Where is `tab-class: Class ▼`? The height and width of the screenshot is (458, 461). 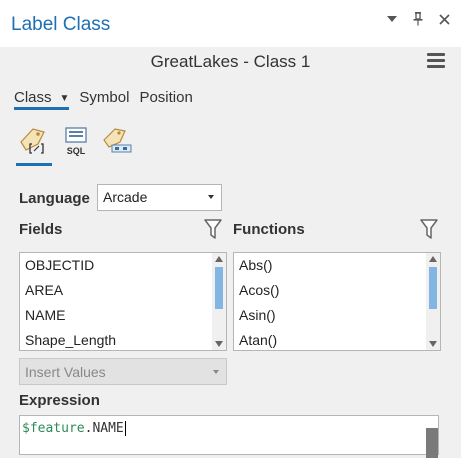
tab-class: Class ▼ is located at coordinates (42, 99).